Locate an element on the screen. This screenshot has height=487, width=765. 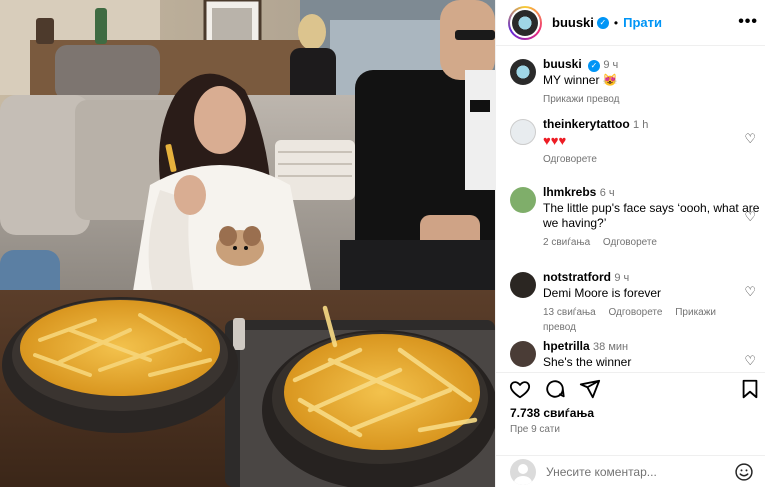
comment-time: 6 ч is located at coordinates (607, 193).